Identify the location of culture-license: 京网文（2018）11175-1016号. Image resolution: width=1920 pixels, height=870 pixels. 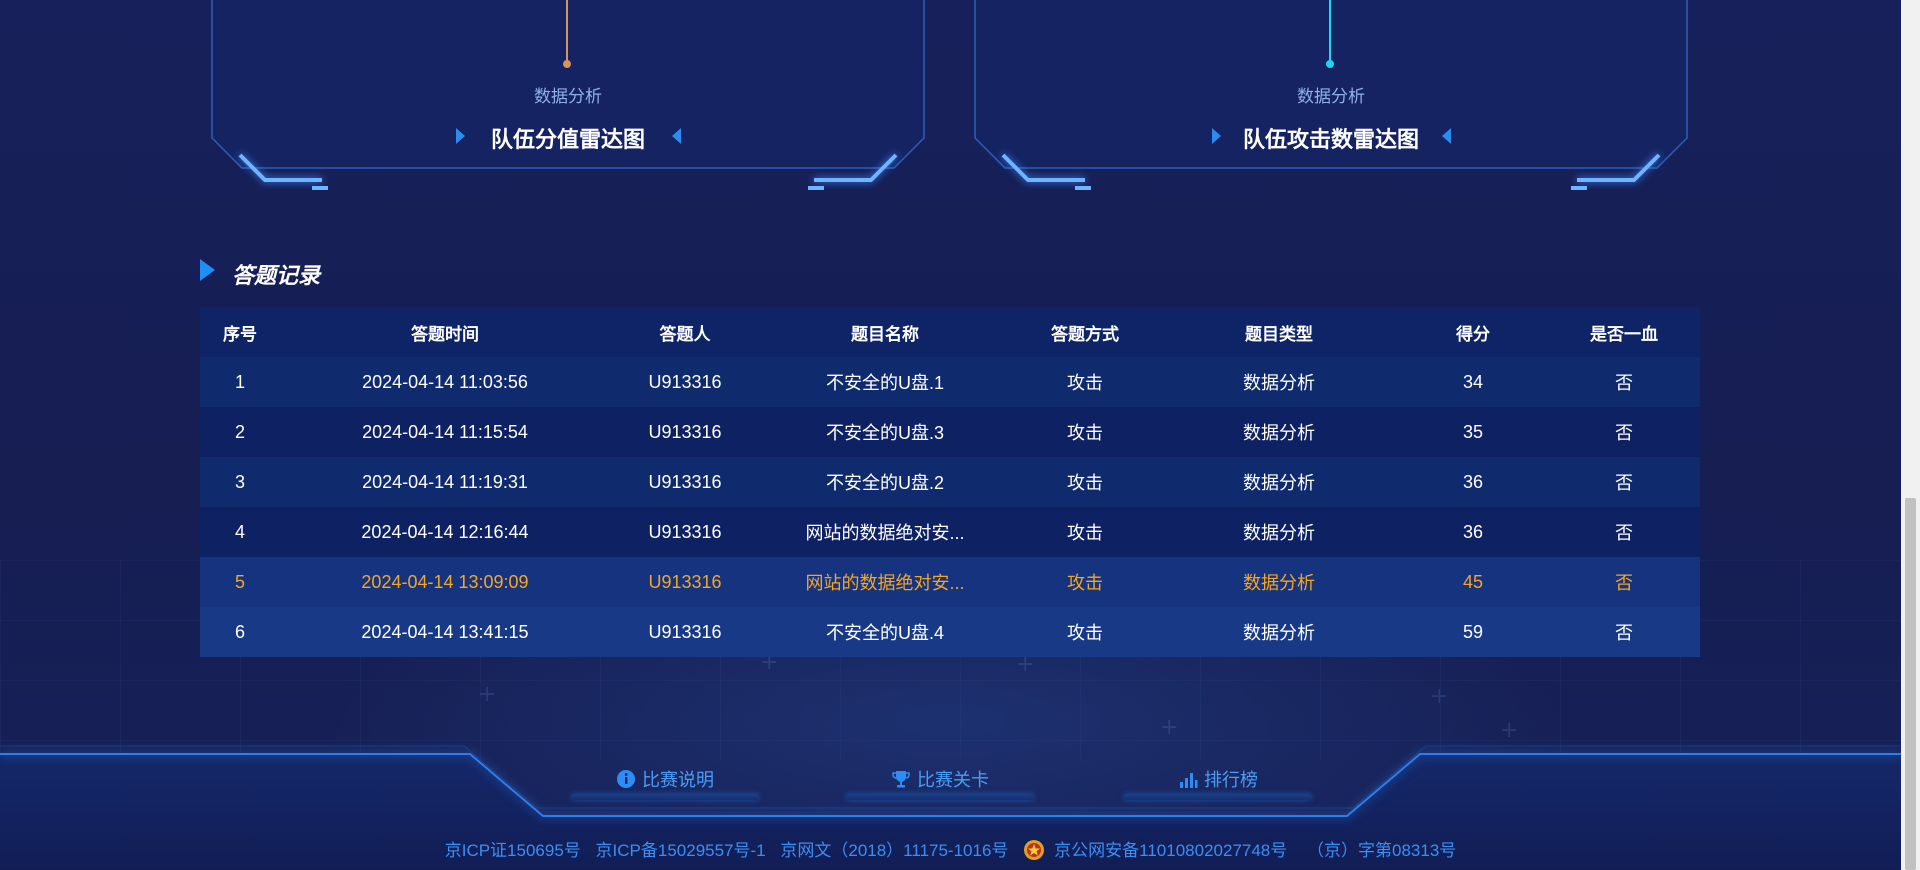
(894, 850).